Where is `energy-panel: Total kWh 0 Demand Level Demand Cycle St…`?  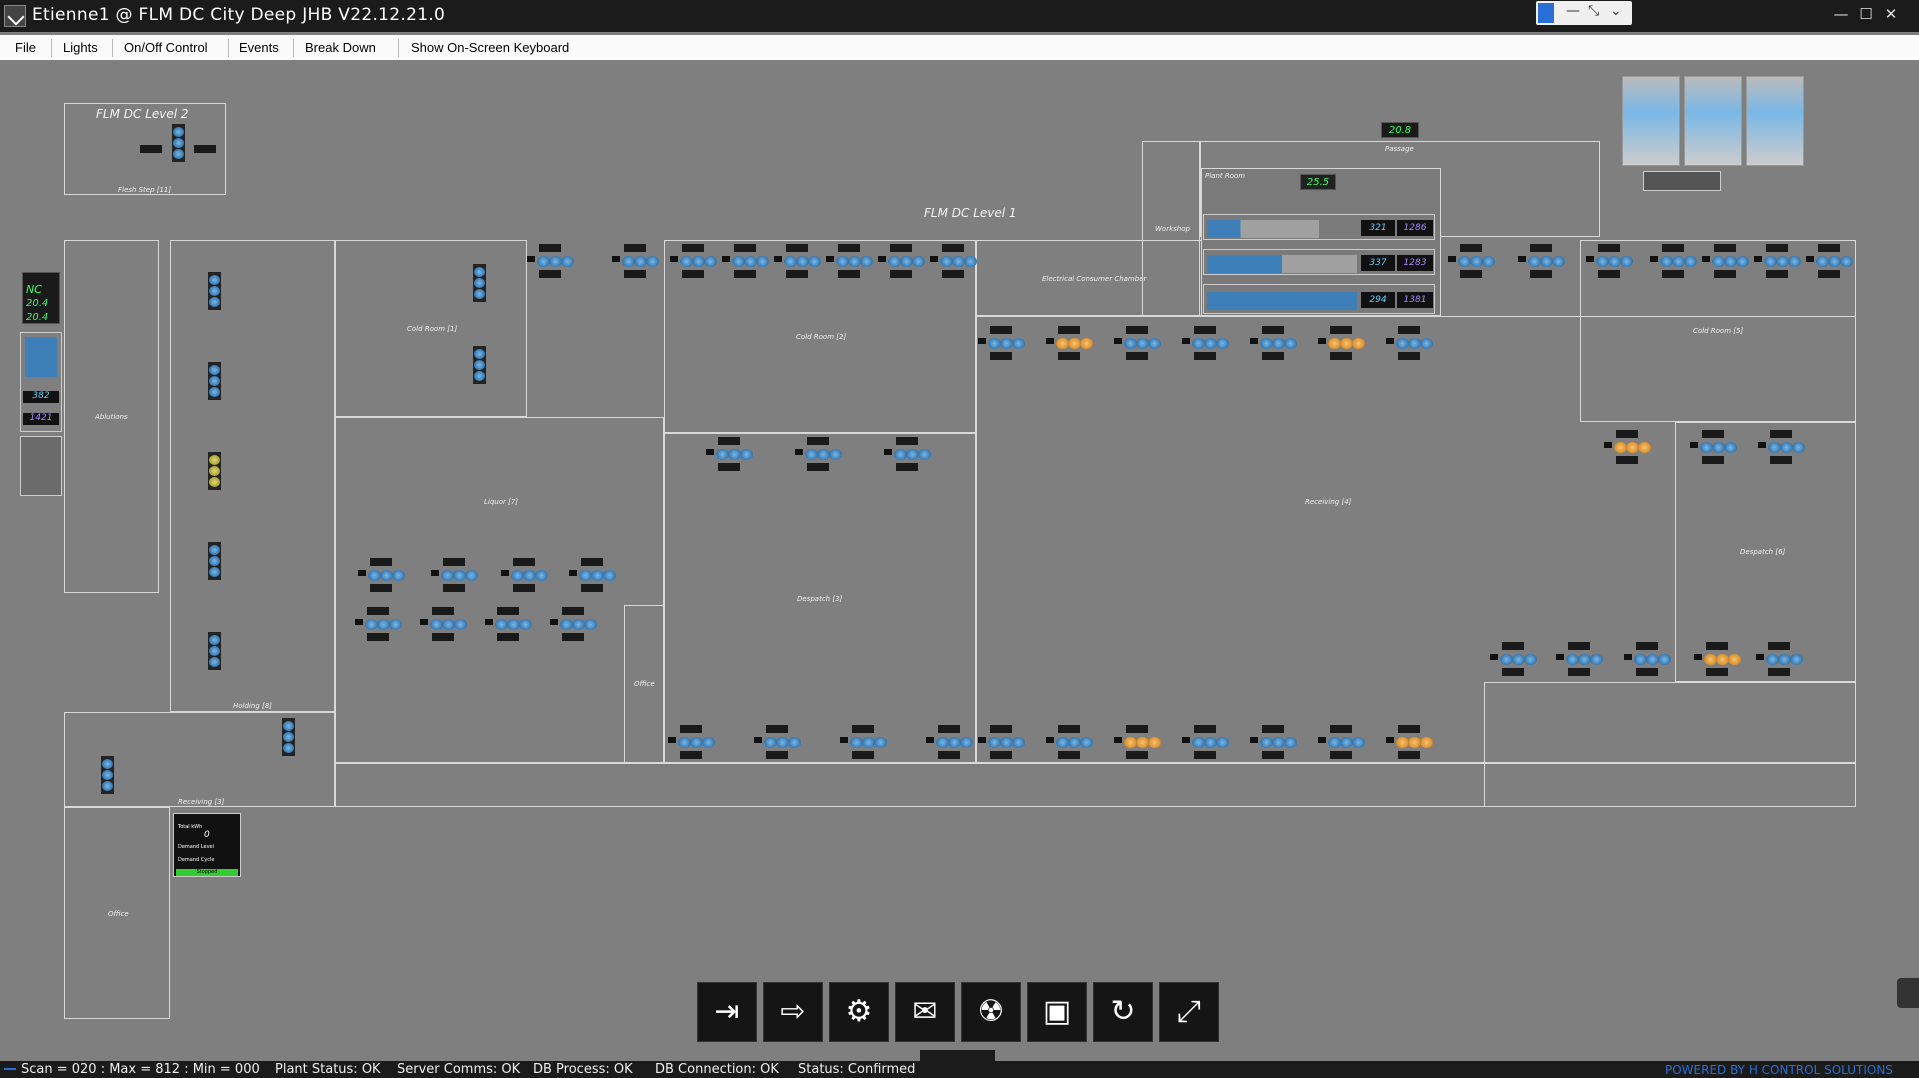
energy-panel: Total kWh 0 Demand Level Demand Cycle St… is located at coordinates (207, 845).